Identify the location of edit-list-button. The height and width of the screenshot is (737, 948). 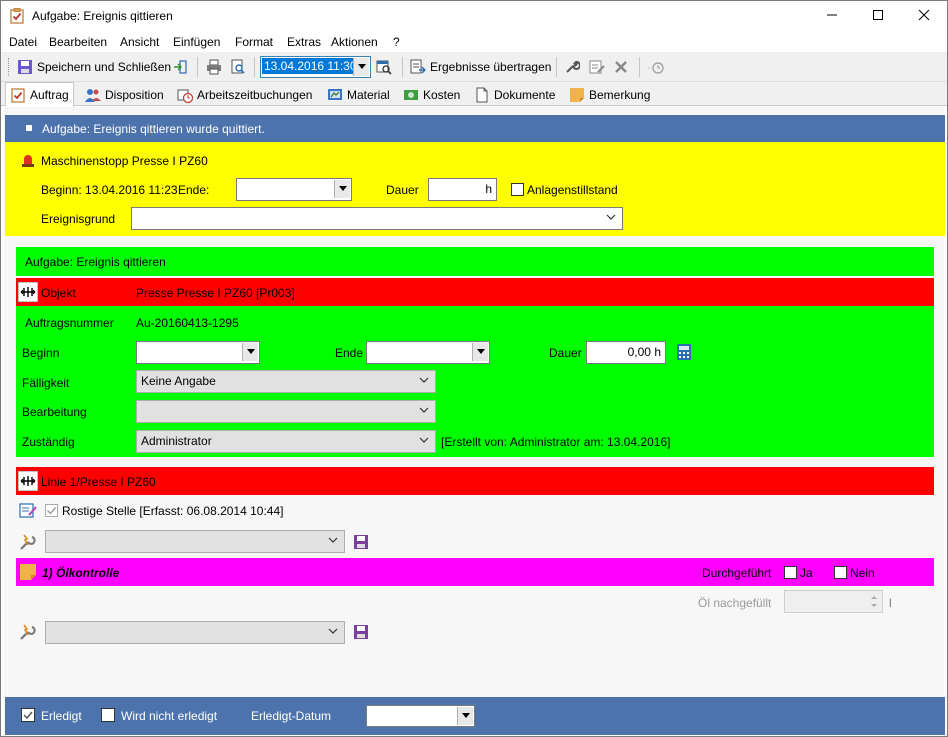
(597, 67).